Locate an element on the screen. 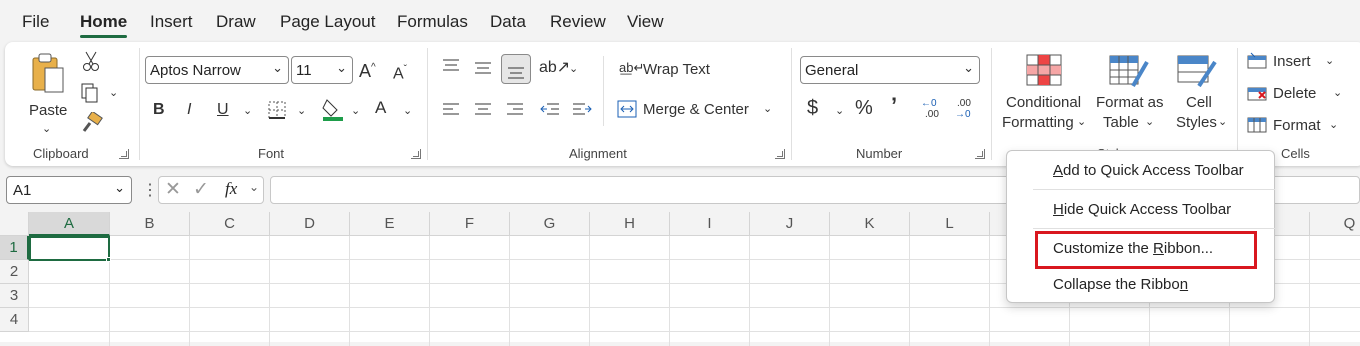  increase-decimal-label: .00 is located at coordinates (932, 114).